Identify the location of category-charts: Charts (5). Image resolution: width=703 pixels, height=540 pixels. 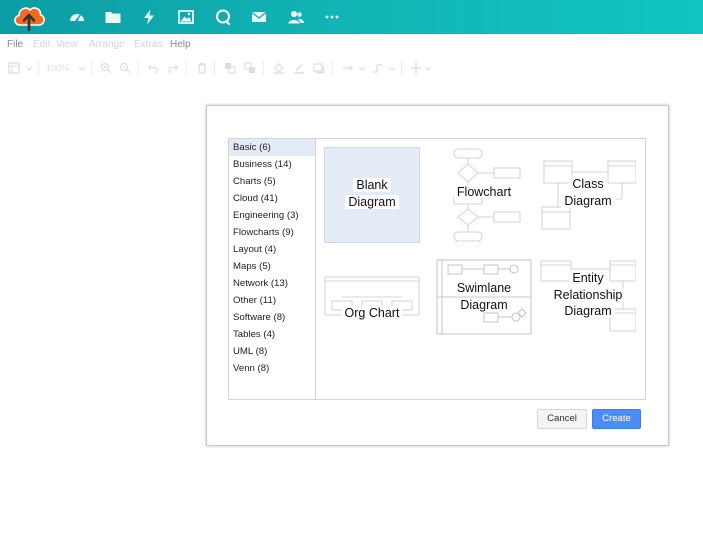
(272, 181).